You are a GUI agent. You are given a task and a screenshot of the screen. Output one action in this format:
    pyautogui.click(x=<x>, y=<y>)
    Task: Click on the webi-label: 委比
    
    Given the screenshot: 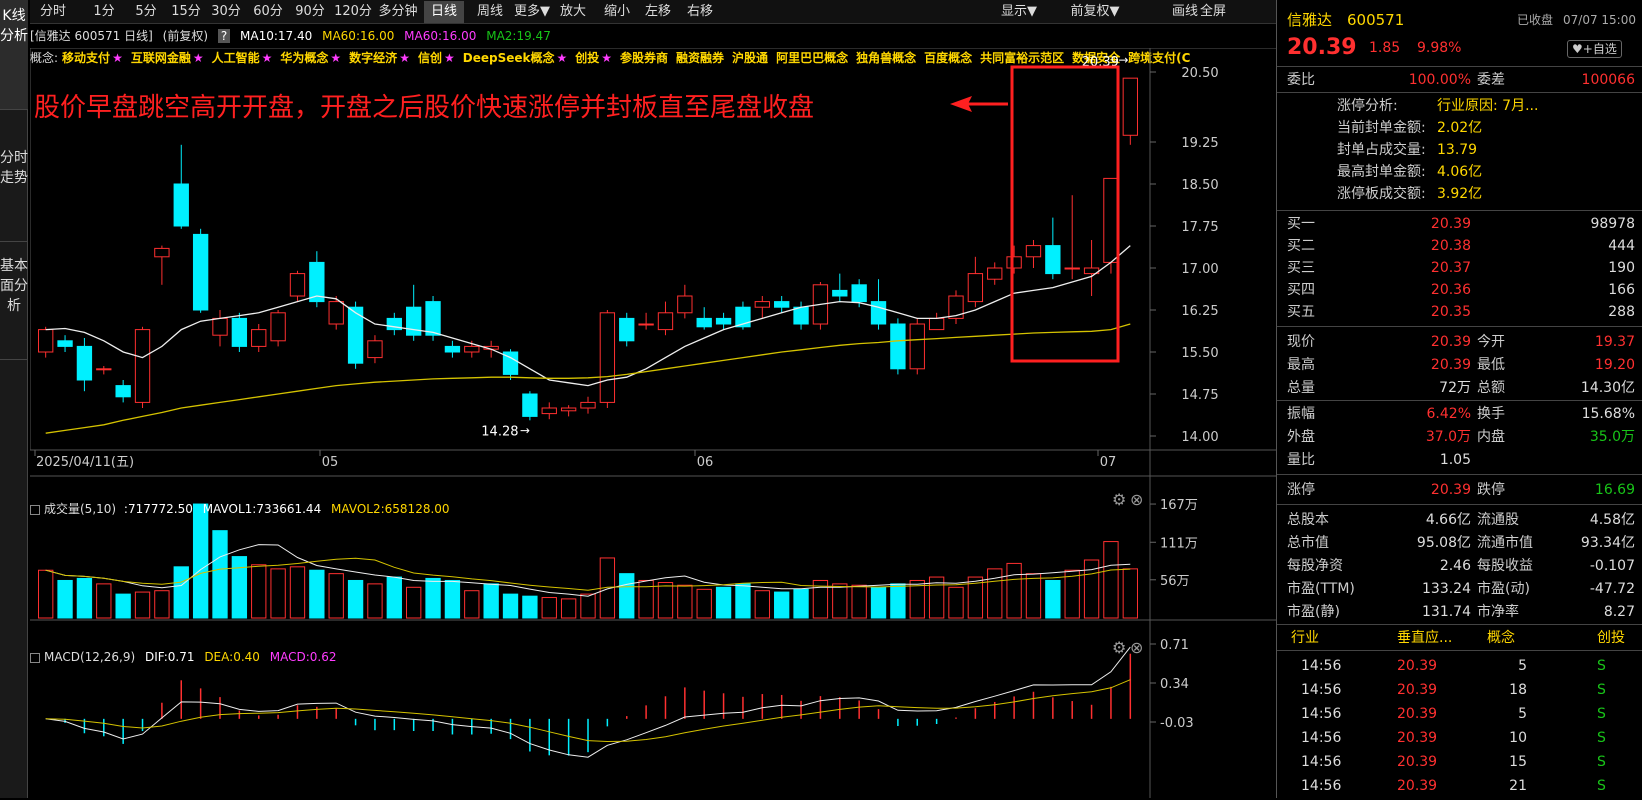 What is the action you would take?
    pyautogui.click(x=1301, y=80)
    